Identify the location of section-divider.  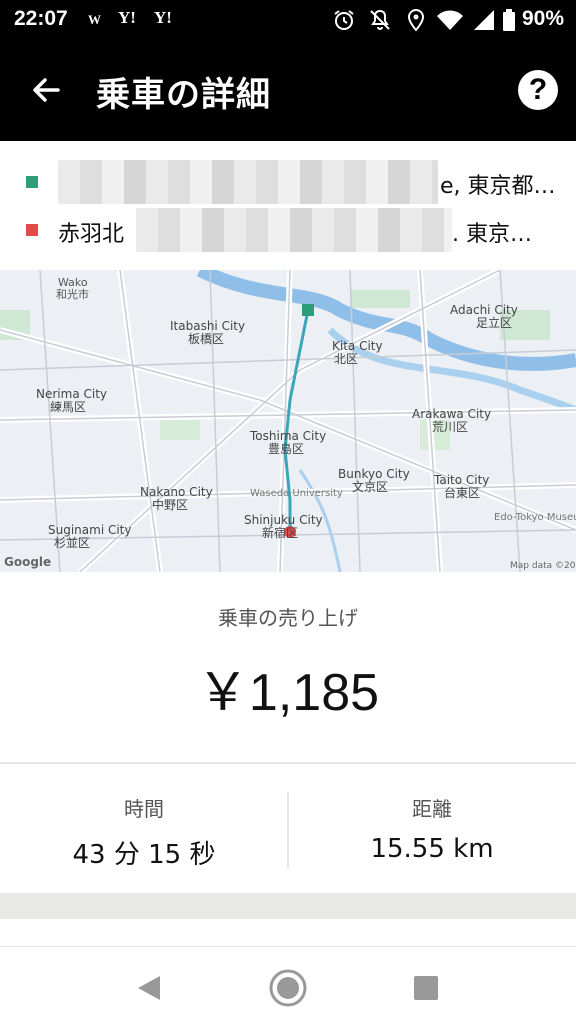
(288, 906).